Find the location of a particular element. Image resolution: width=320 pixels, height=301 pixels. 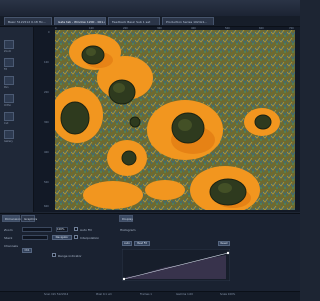

stack-row-label: Stack is located at coordinates (8, 238).